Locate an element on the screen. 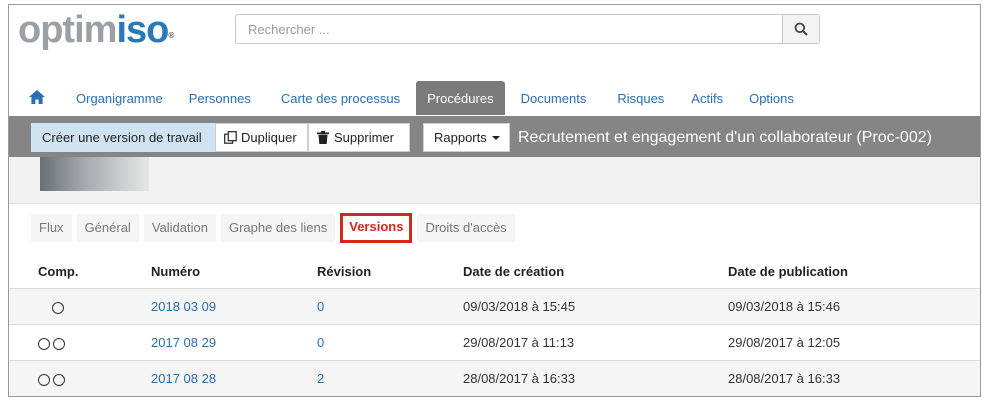  nav-home is located at coordinates (37, 98).